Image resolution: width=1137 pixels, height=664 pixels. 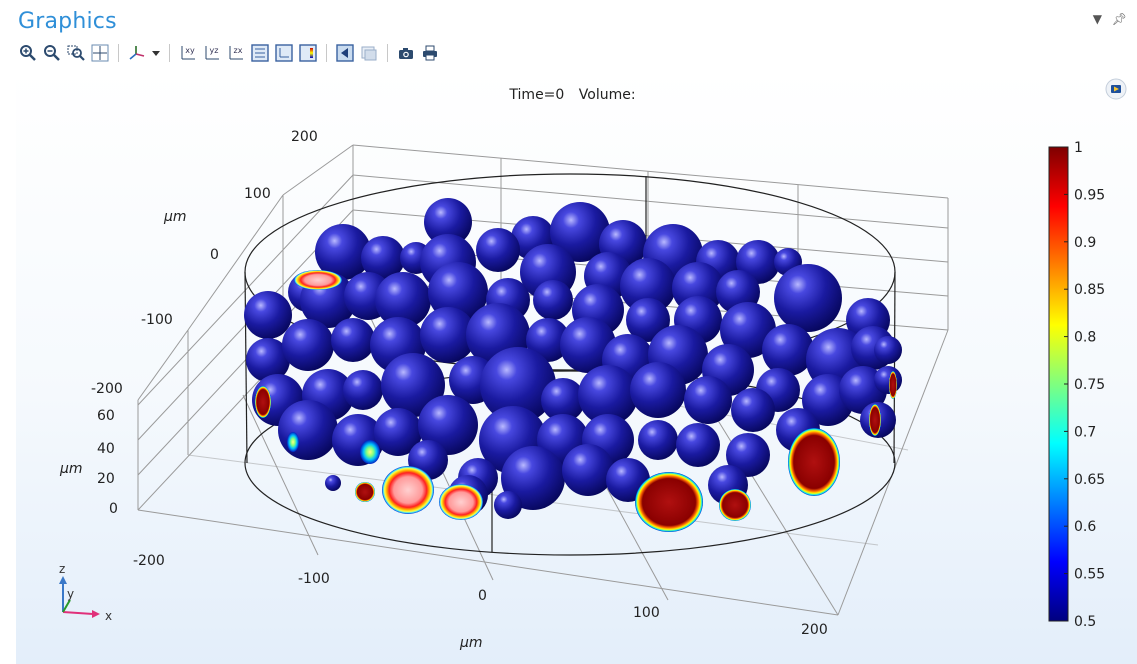 What do you see at coordinates (1085, 243) in the screenshot?
I see `colorbar-tick-label: 0.9` at bounding box center [1085, 243].